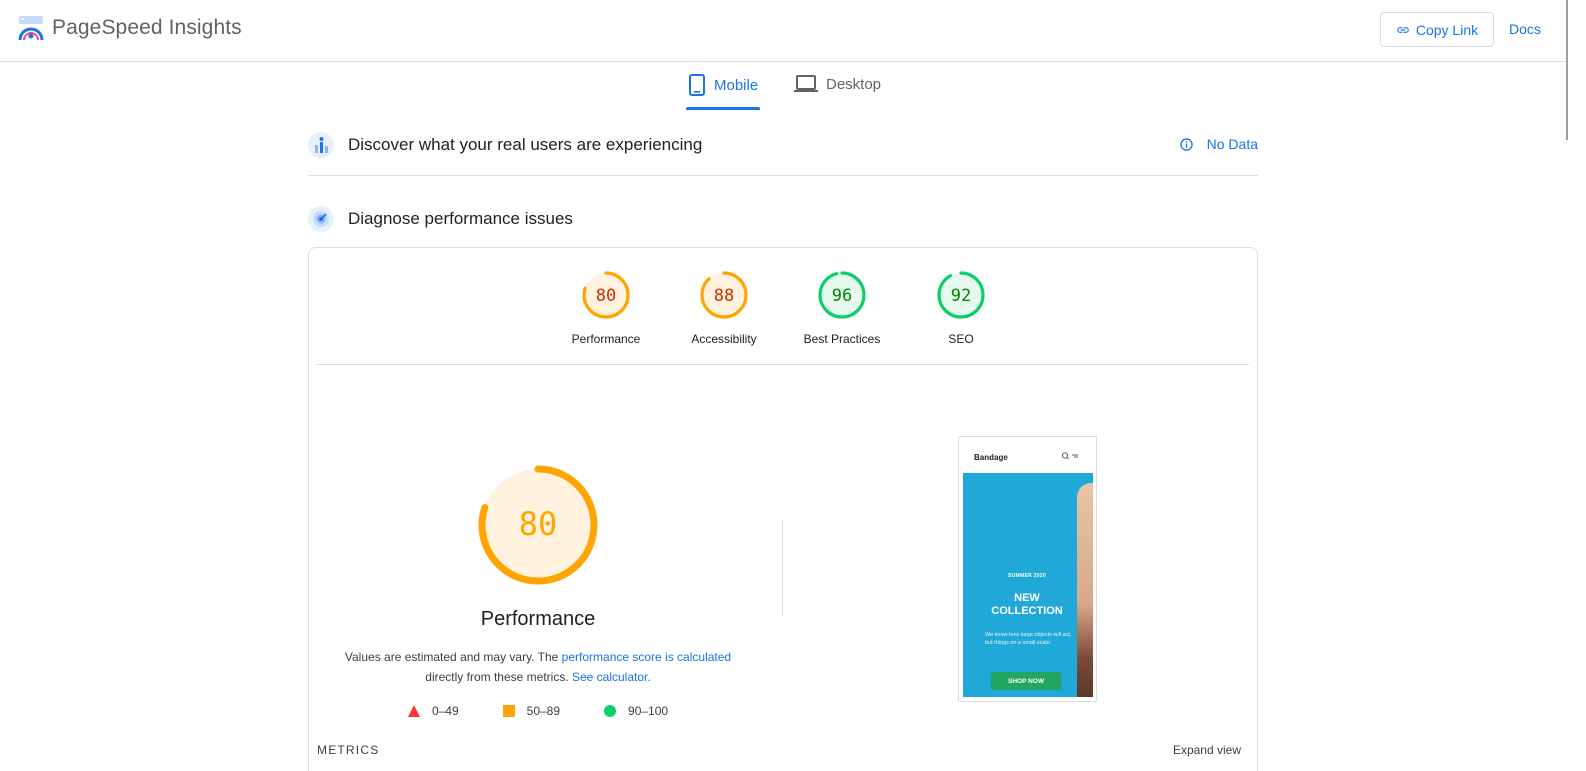 The height and width of the screenshot is (771, 1586). Describe the element at coordinates (1525, 29) in the screenshot. I see `docs-link: Docs` at that location.